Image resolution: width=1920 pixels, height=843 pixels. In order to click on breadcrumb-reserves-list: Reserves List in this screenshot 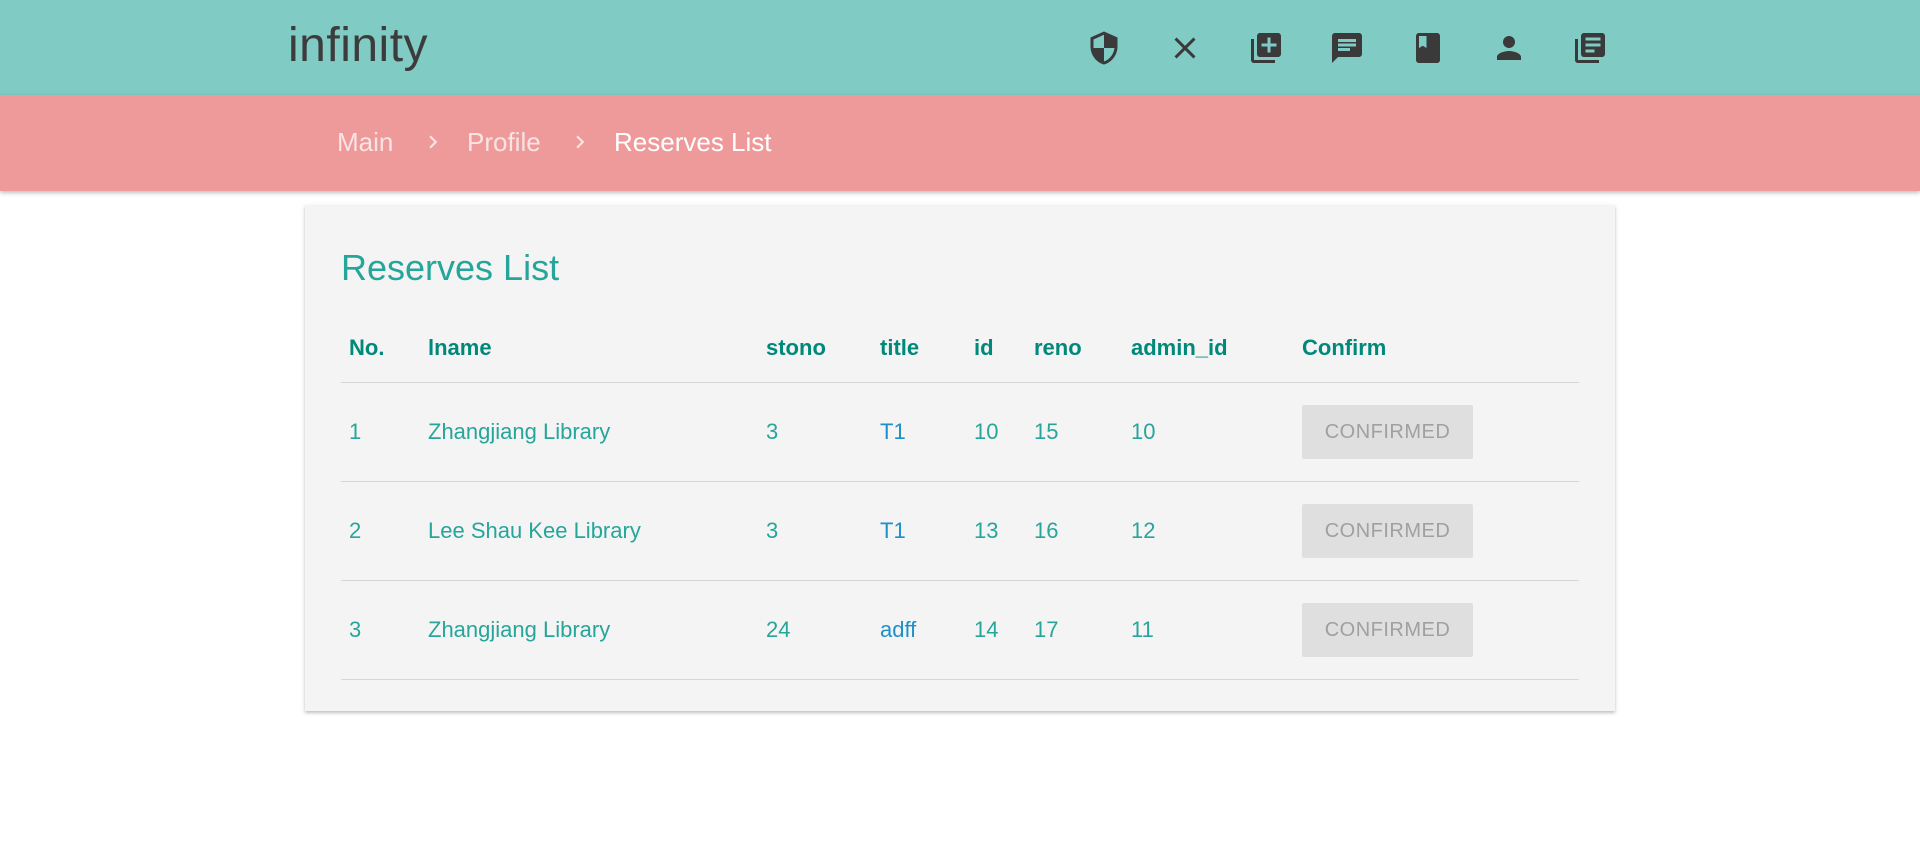, I will do `click(693, 142)`.